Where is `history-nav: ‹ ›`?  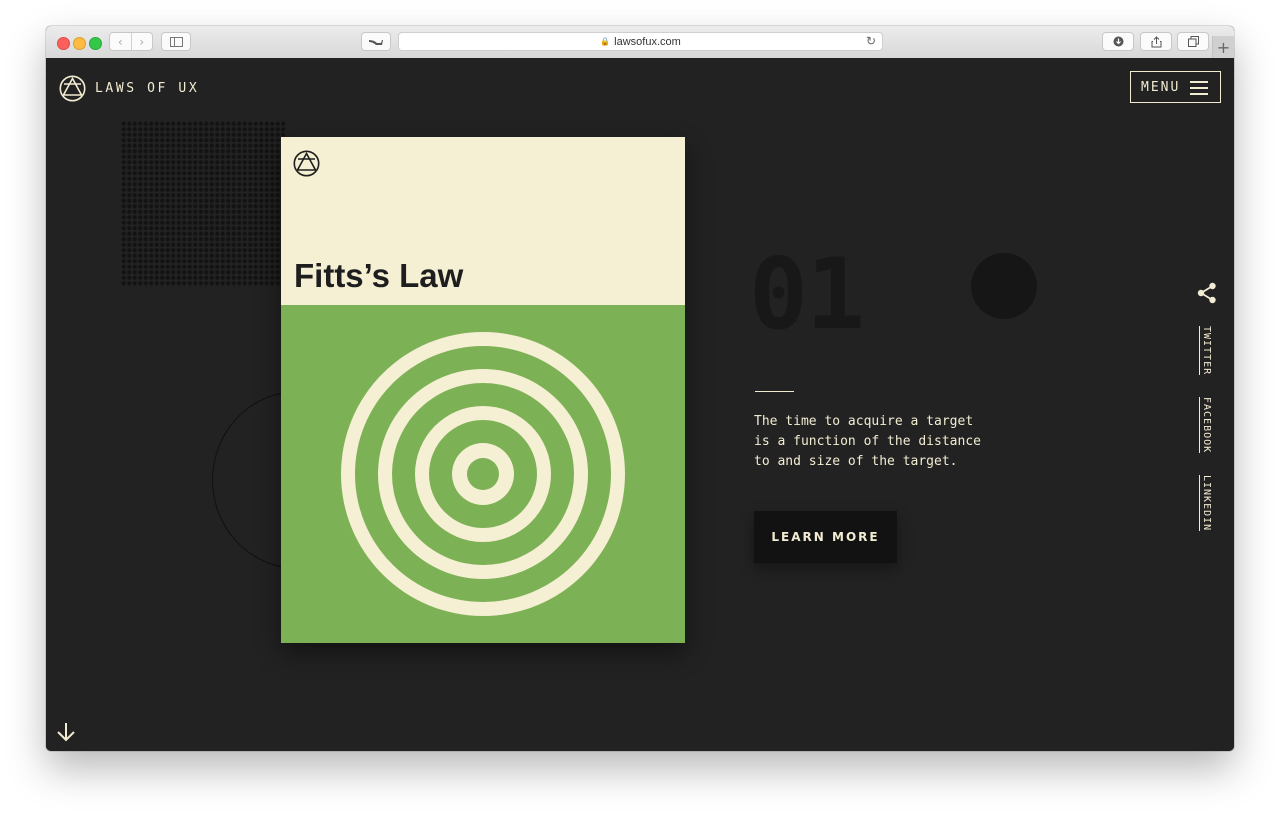 history-nav: ‹ › is located at coordinates (131, 41).